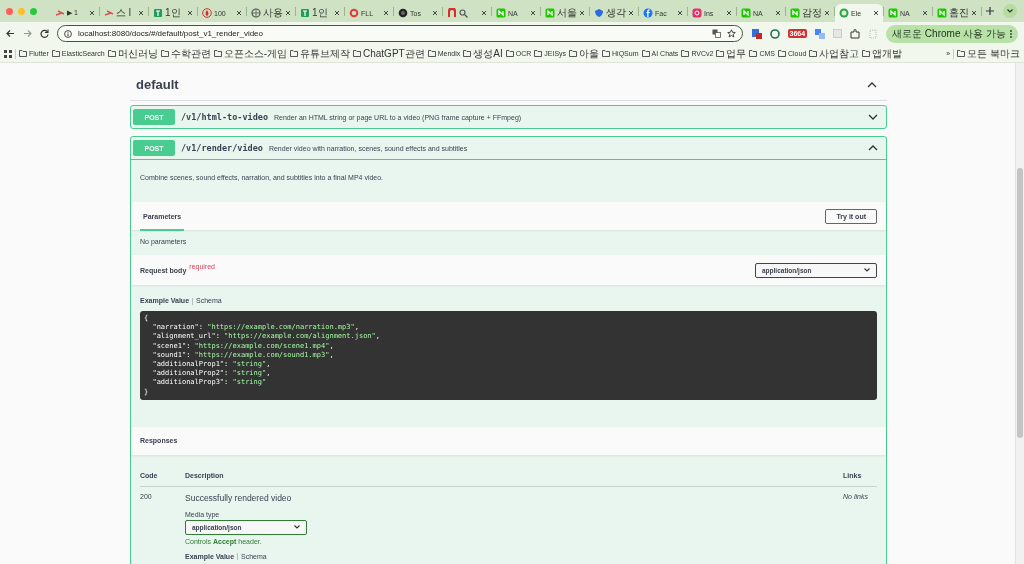 The height and width of the screenshot is (564, 1024). I want to click on bookmark: ChatGPT관련, so click(389, 53).